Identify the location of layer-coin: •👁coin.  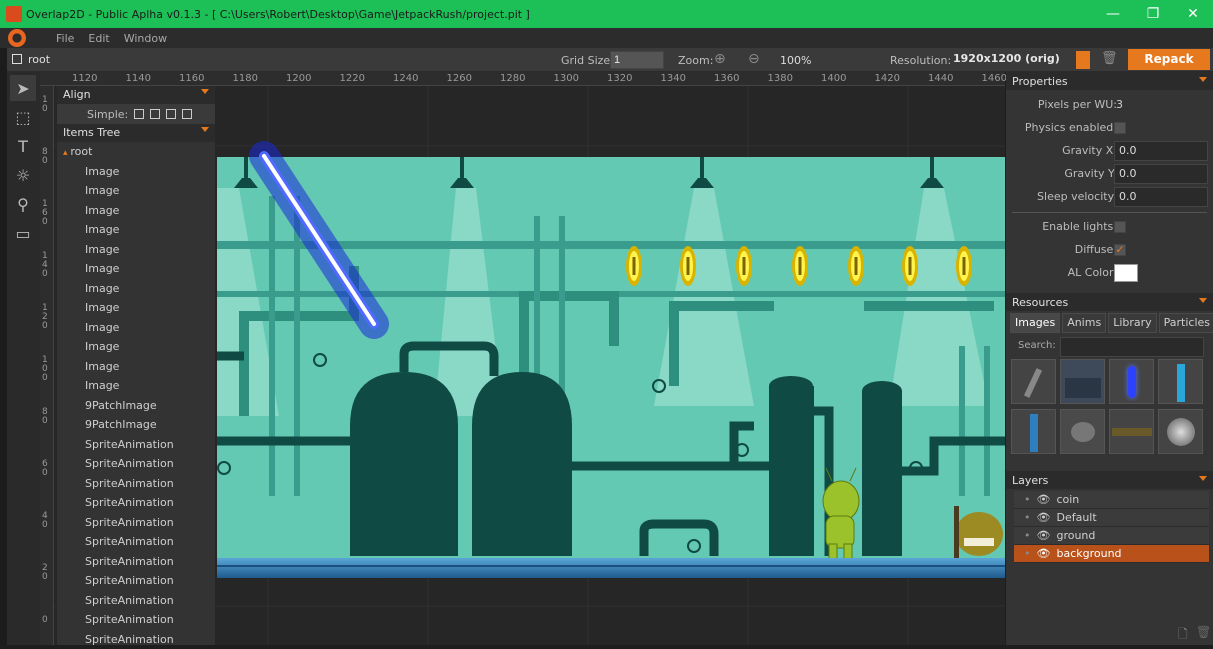
(1111, 500).